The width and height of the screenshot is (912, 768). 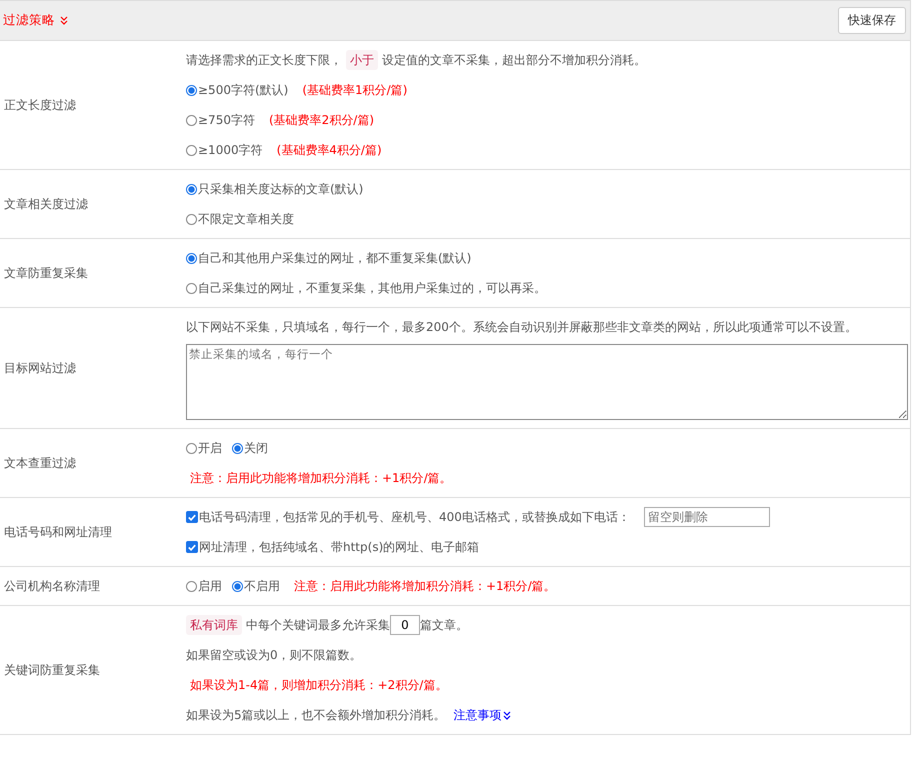 What do you see at coordinates (366, 288) in the screenshot?
I see `radio-option: 自己采集过的网址，不重复采集，其他用户采集过的，可以再采。` at bounding box center [366, 288].